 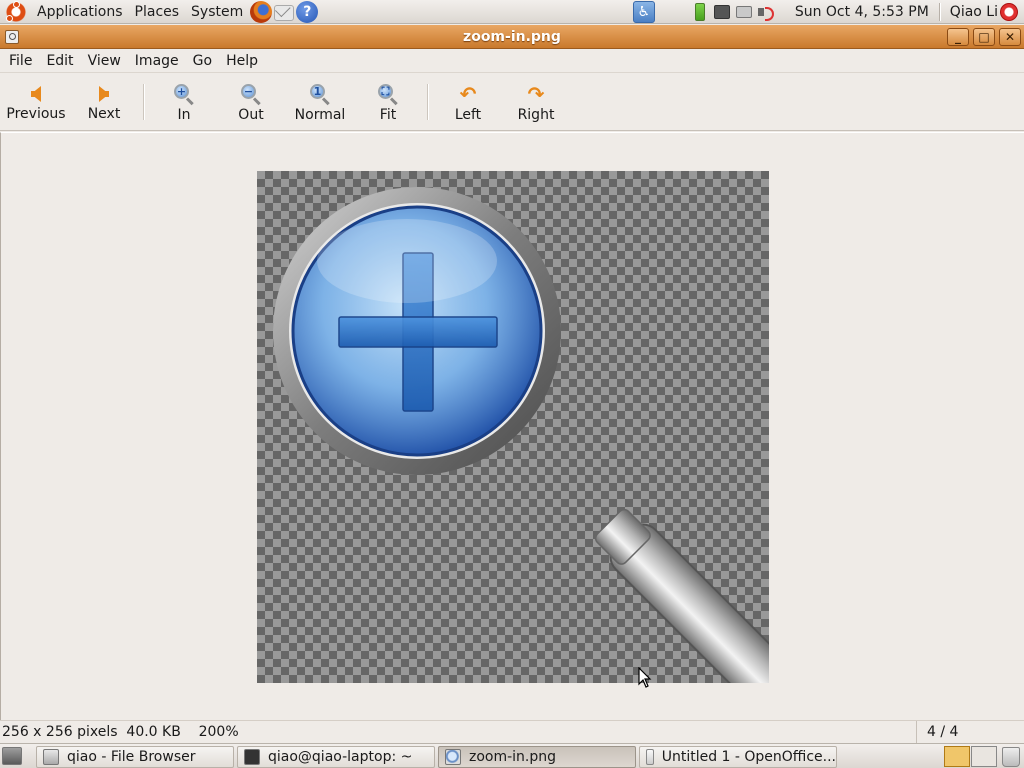 What do you see at coordinates (80, 12) in the screenshot?
I see `applications-menu: Applications` at bounding box center [80, 12].